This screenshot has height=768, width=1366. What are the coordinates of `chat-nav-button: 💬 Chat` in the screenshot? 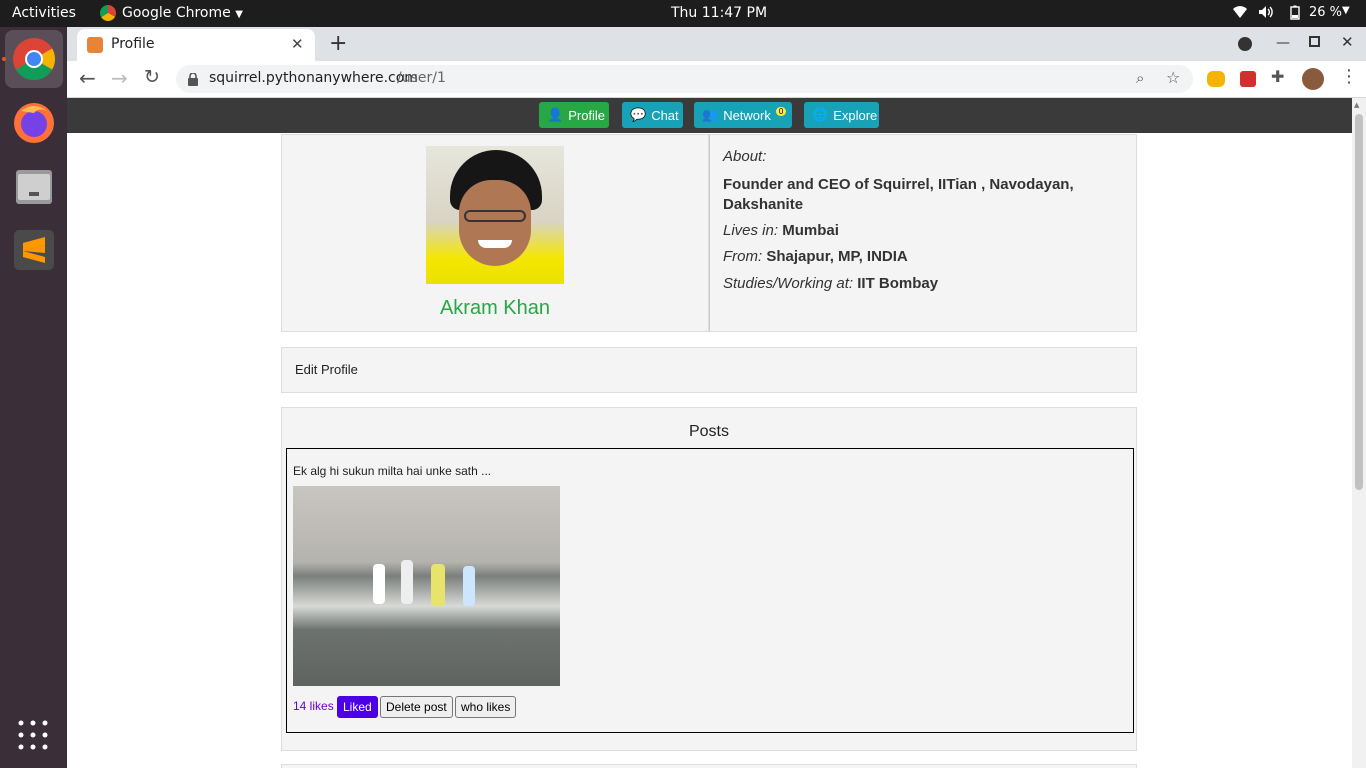 It's located at (652, 115).